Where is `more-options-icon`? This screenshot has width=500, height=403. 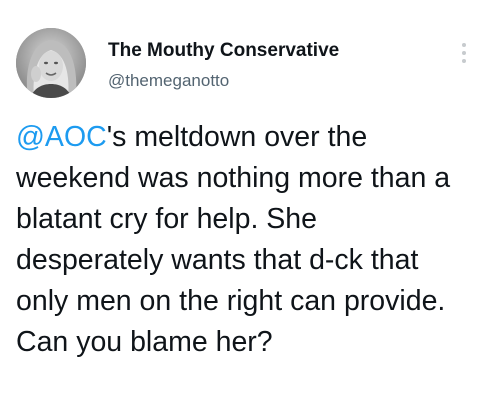 more-options-icon is located at coordinates (464, 53).